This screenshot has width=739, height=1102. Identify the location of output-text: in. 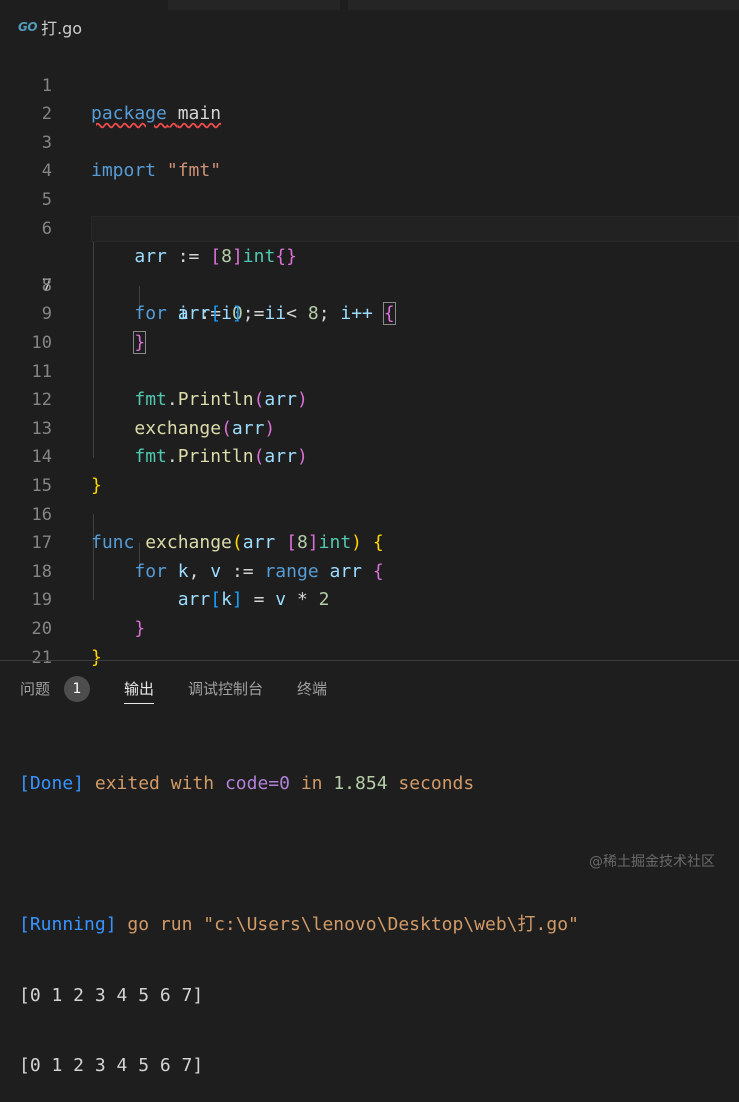
(311, 783).